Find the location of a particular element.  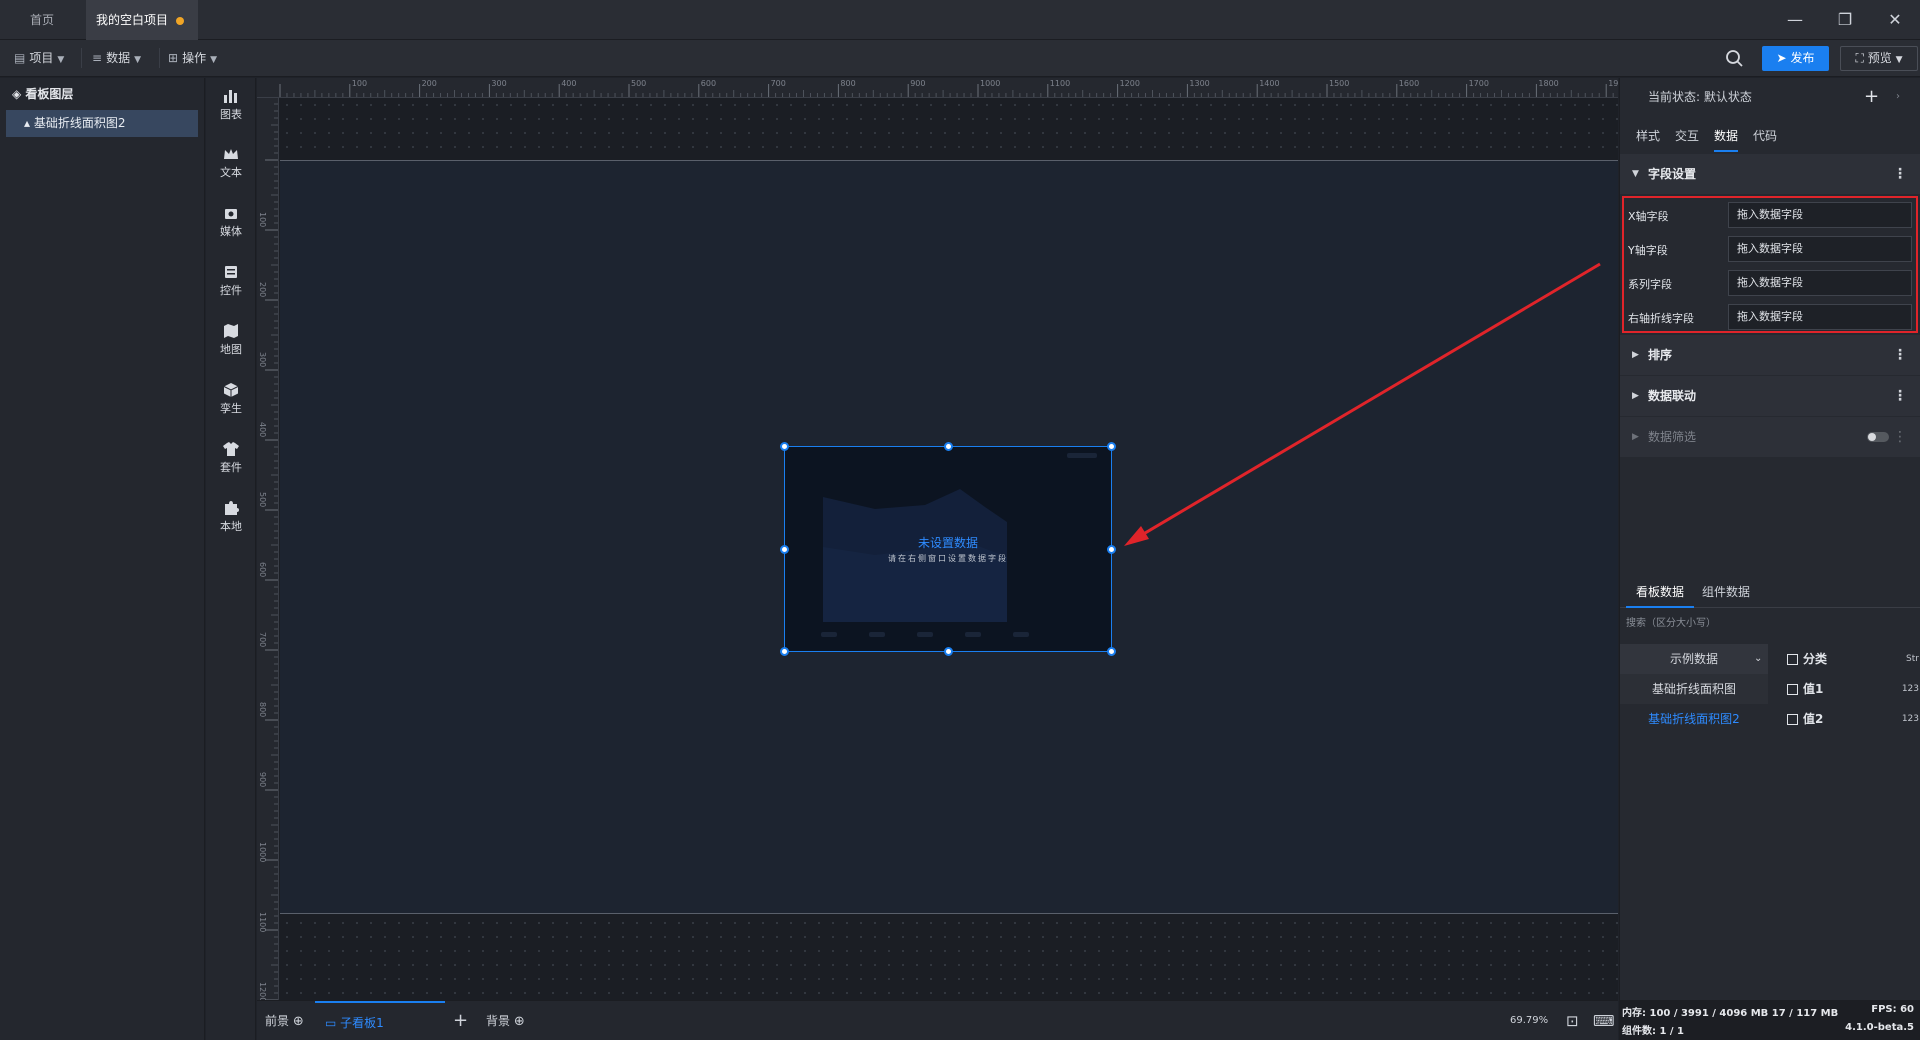

bar-chart-icon is located at coordinates (230, 96).